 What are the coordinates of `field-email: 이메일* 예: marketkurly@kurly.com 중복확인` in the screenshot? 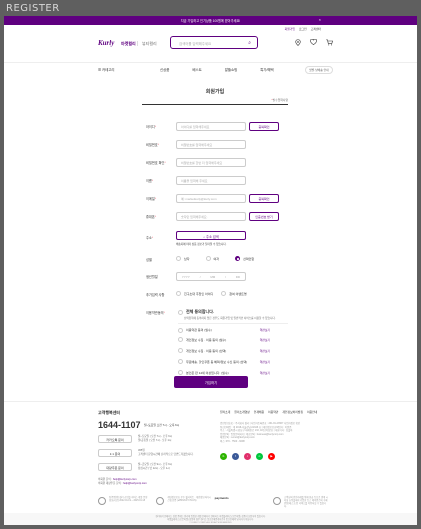 It's located at (215, 199).